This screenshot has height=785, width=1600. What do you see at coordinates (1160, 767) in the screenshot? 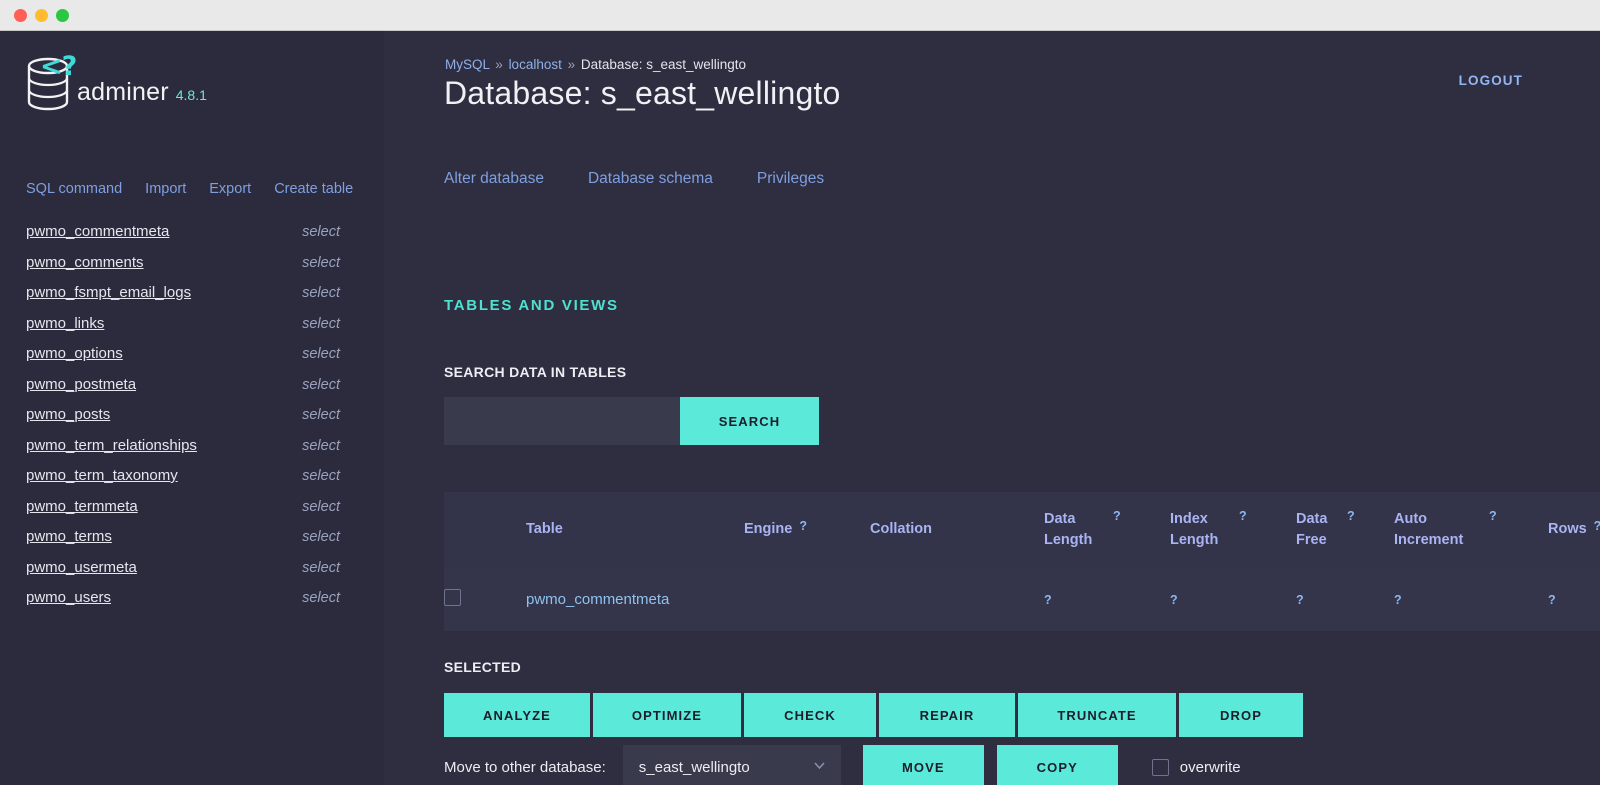
I see `overwrite-checkbox` at bounding box center [1160, 767].